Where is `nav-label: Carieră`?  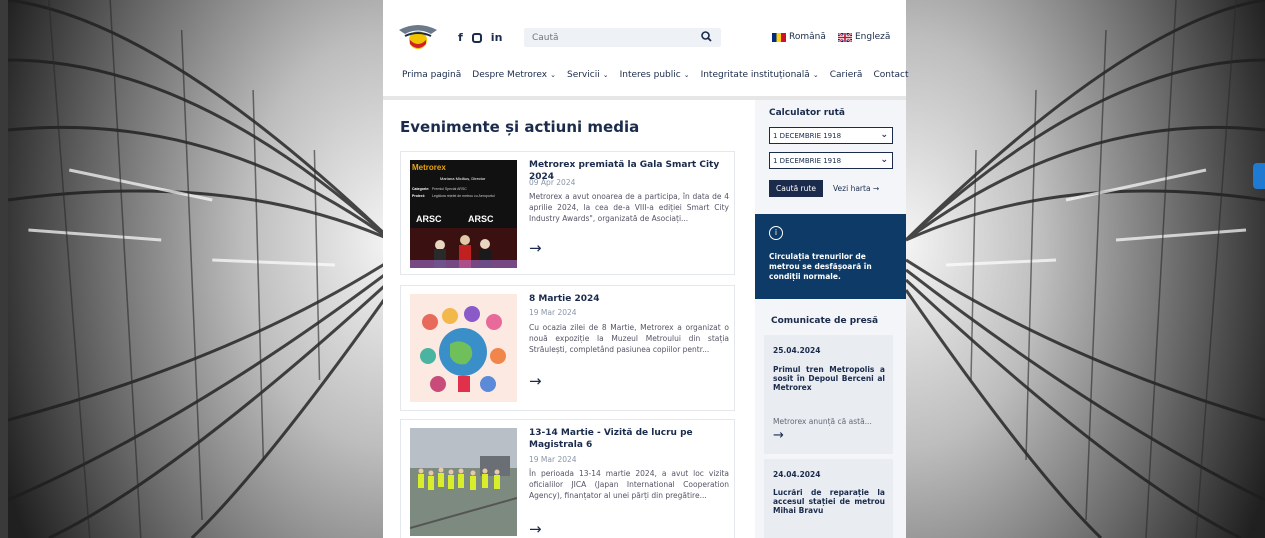 nav-label: Carieră is located at coordinates (846, 75).